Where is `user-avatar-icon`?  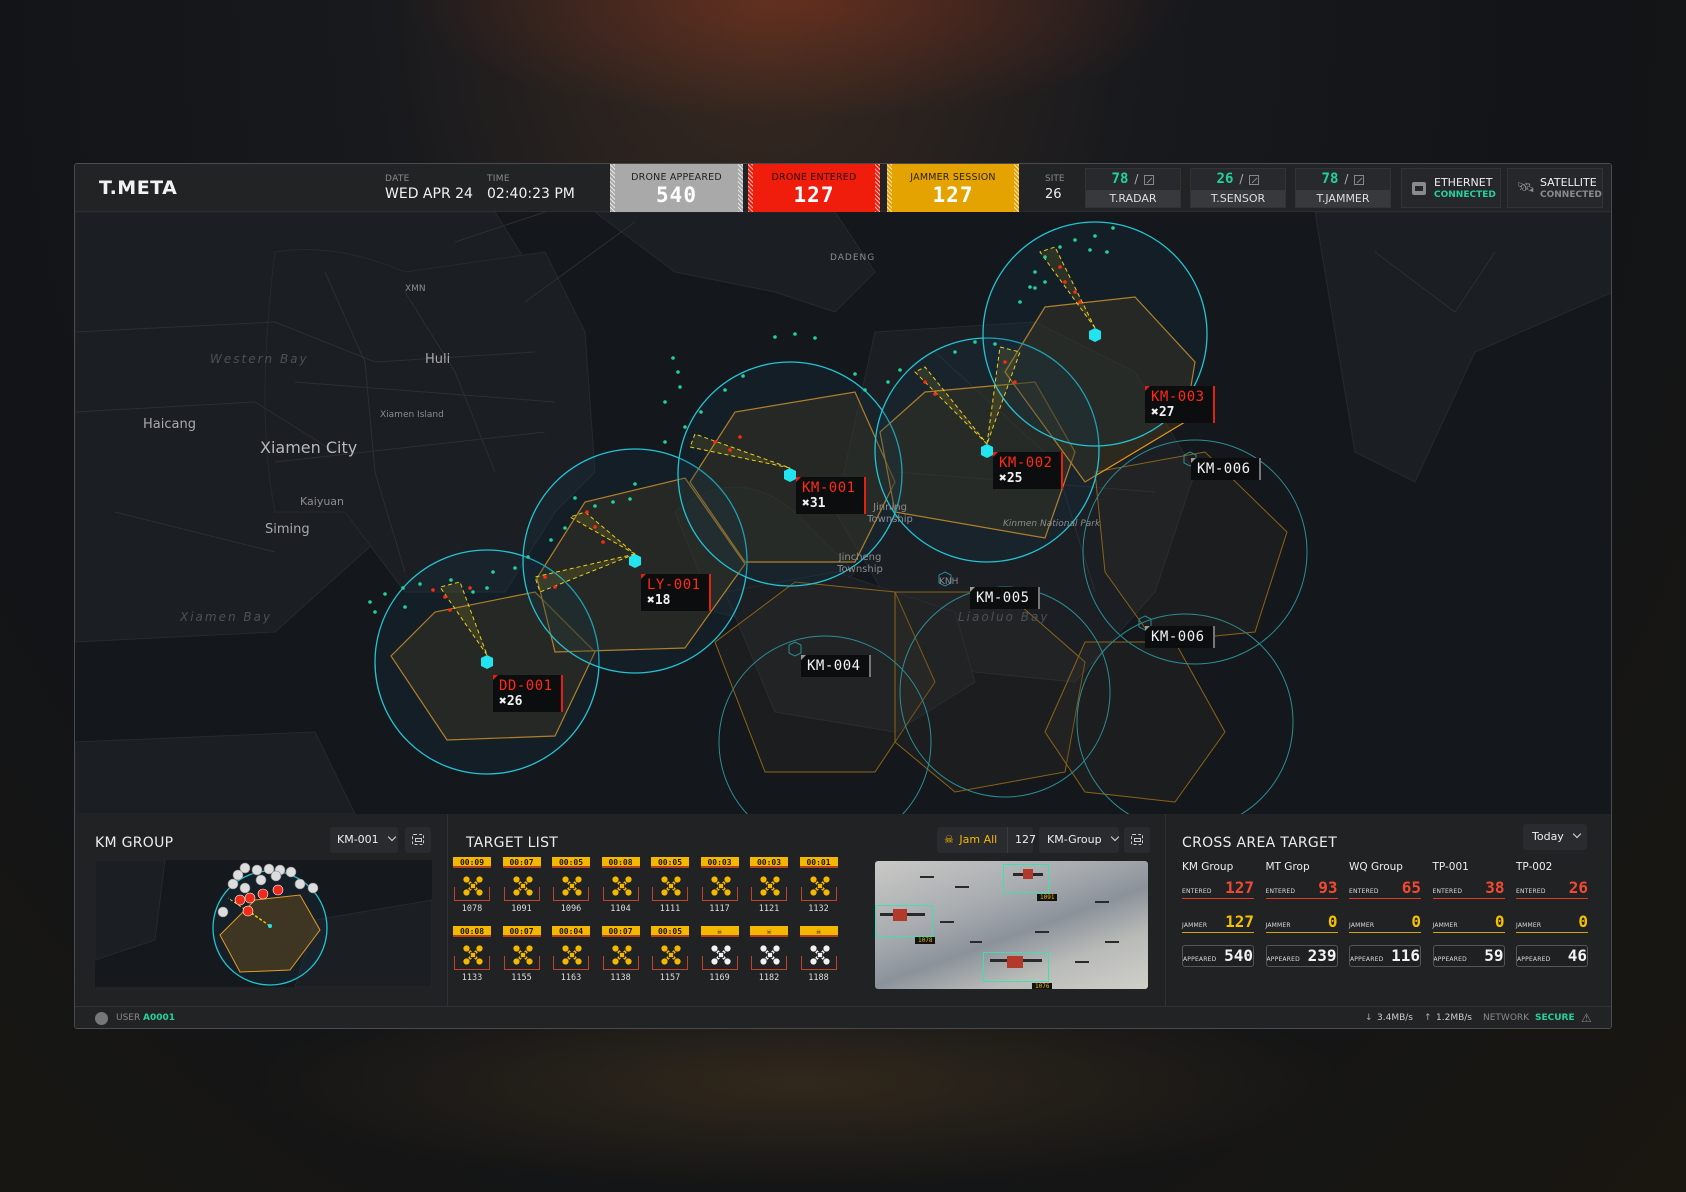 user-avatar-icon is located at coordinates (101, 1018).